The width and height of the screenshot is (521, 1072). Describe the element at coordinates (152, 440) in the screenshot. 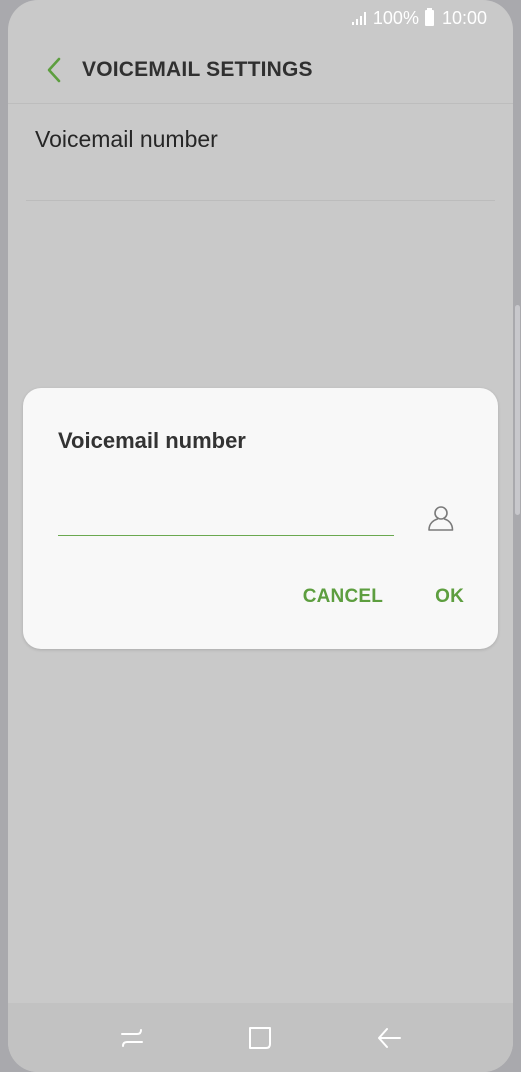

I see `dialog-title: Voicemail number` at that location.